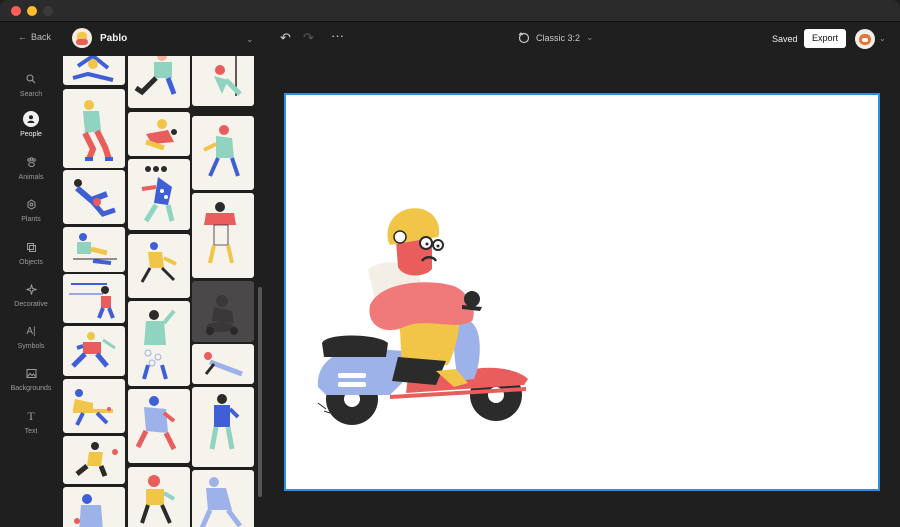  Describe the element at coordinates (785, 39) in the screenshot. I see `save-status: Saved` at that location.